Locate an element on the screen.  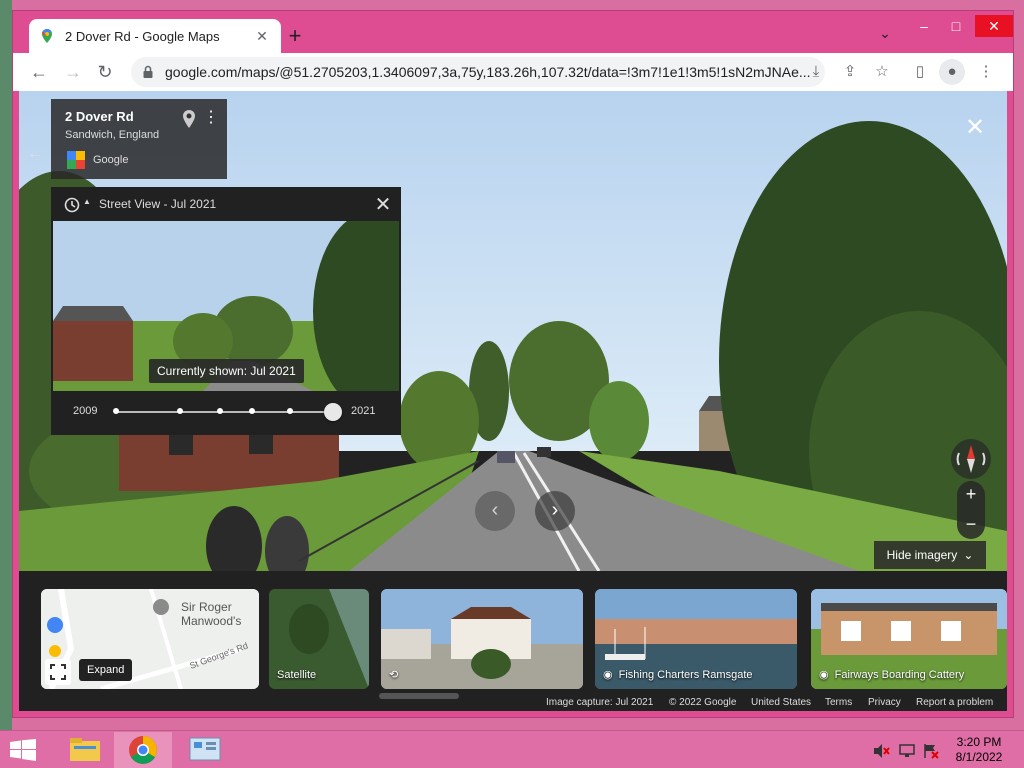
close-time-machine-icon: ✕ is located at coordinates (383, 204).